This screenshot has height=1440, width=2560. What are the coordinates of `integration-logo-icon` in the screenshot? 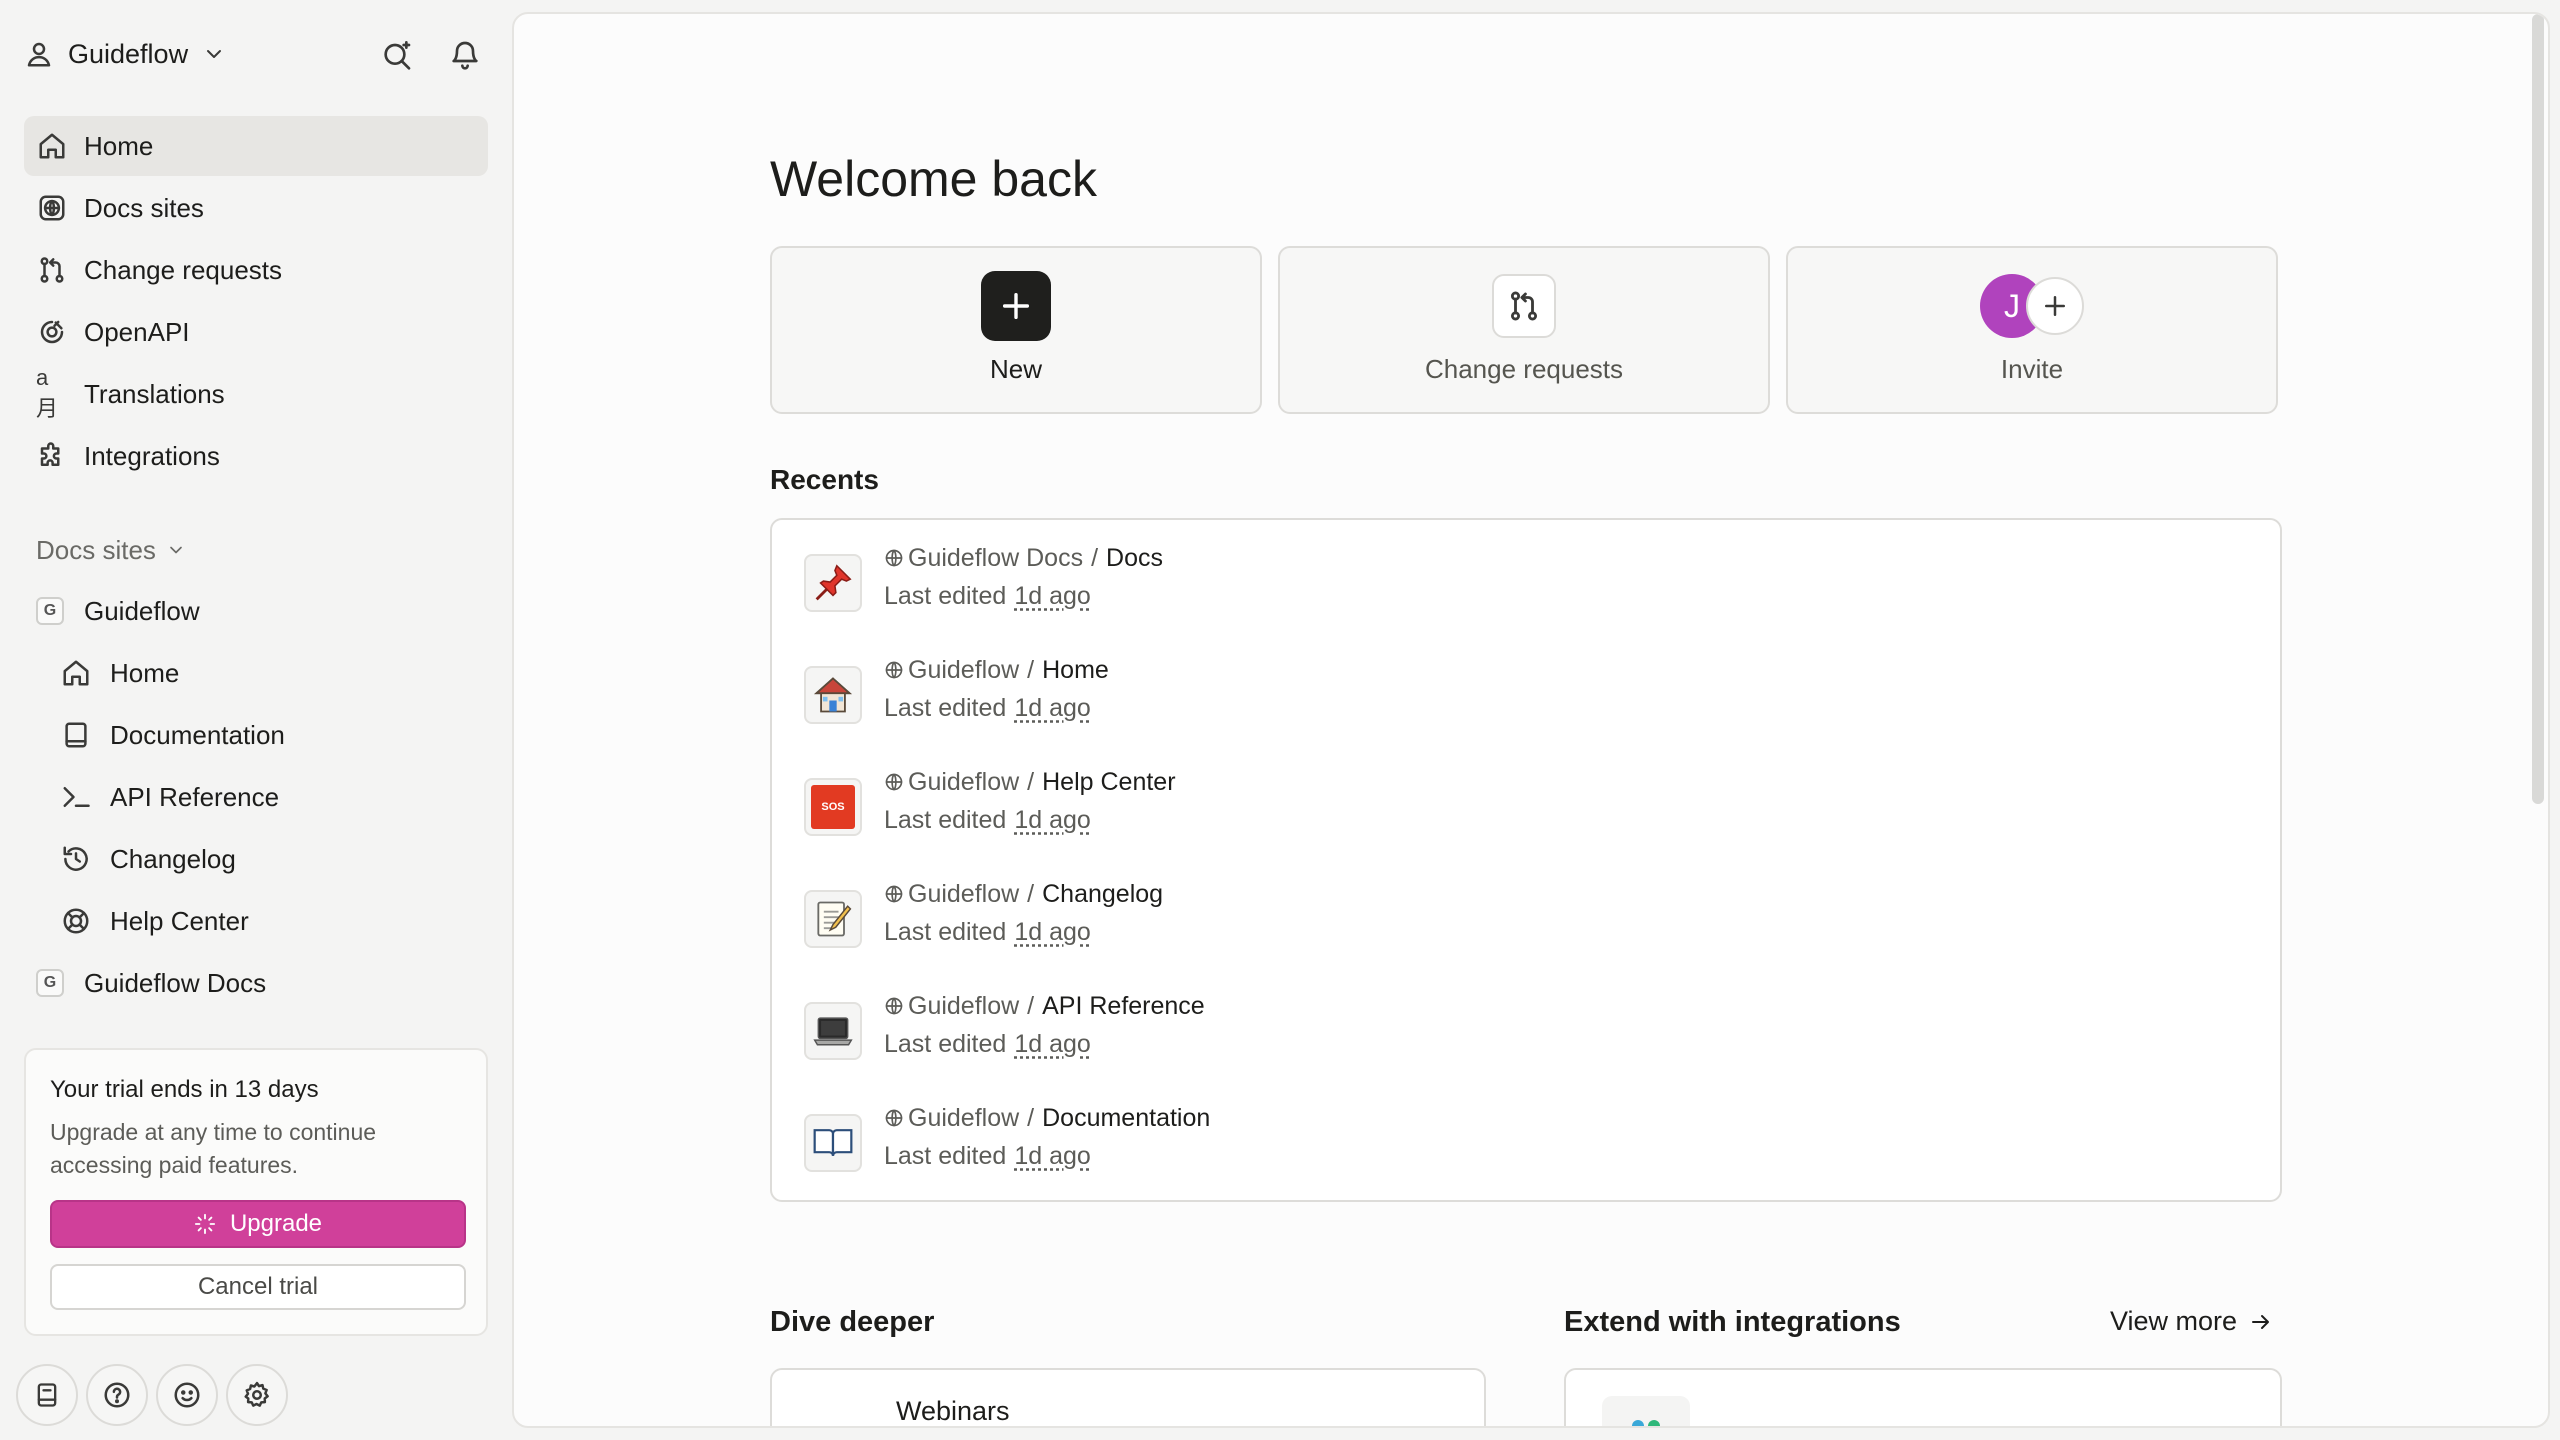 It's located at (1646, 1411).